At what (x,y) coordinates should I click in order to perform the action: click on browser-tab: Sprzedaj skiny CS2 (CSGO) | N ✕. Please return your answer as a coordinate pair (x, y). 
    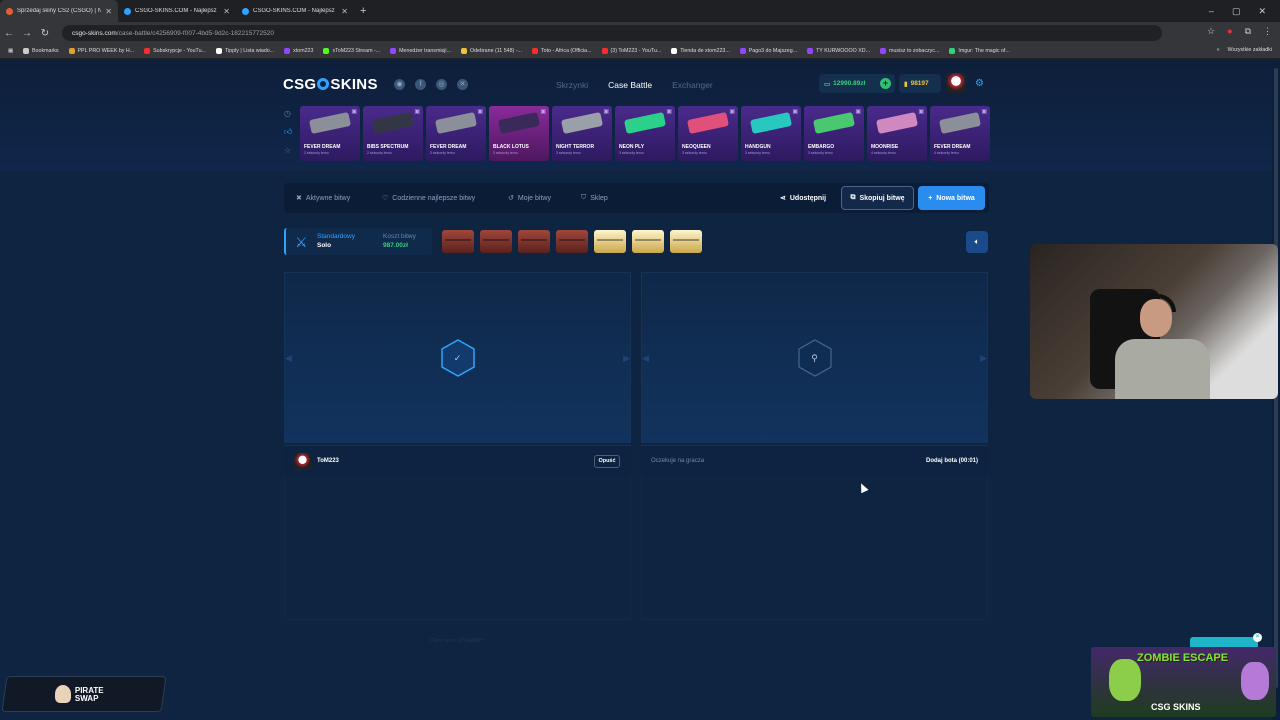
    Looking at the image, I should click on (59, 11).